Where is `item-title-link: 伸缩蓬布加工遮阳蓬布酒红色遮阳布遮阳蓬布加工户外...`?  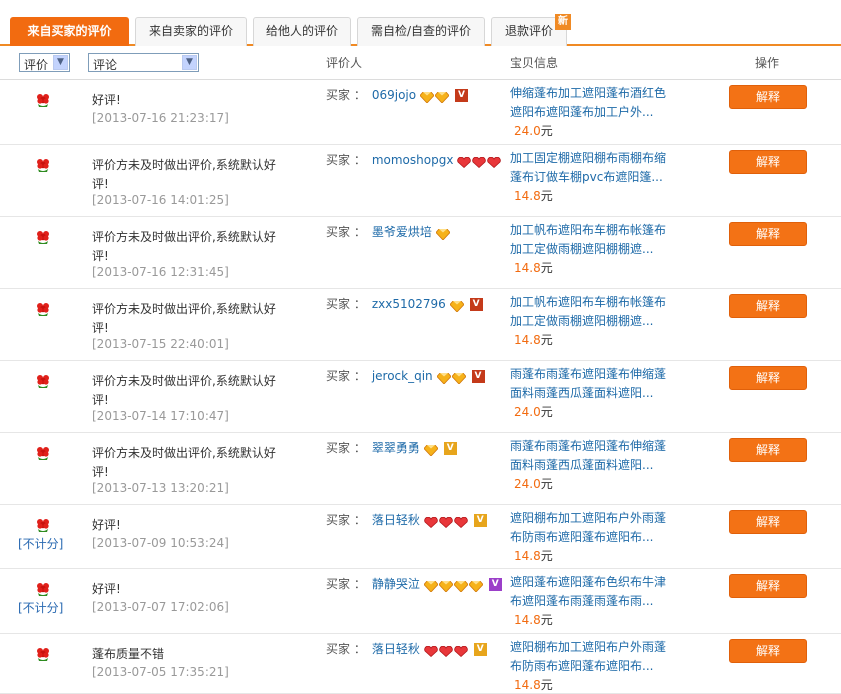
item-title-link: 伸缩蓬布加工遮阳蓬布酒红色遮阳布遮阳蓬布加工户外... is located at coordinates (590, 103).